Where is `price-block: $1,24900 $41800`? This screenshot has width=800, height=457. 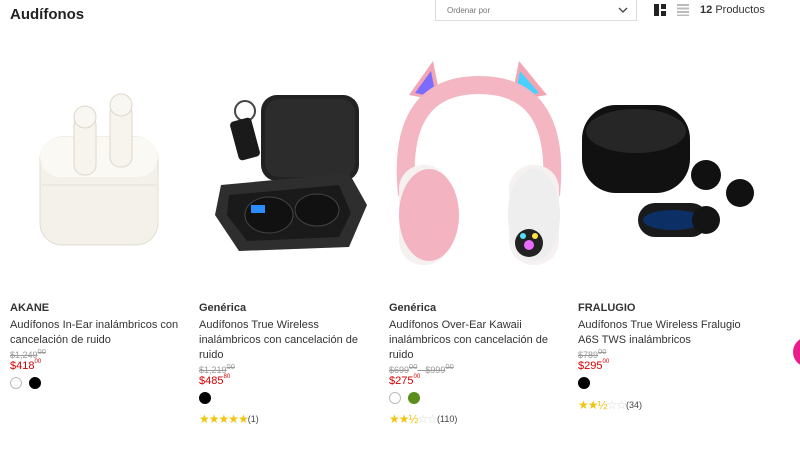 price-block: $1,24900 $41800 is located at coordinates (28, 359).